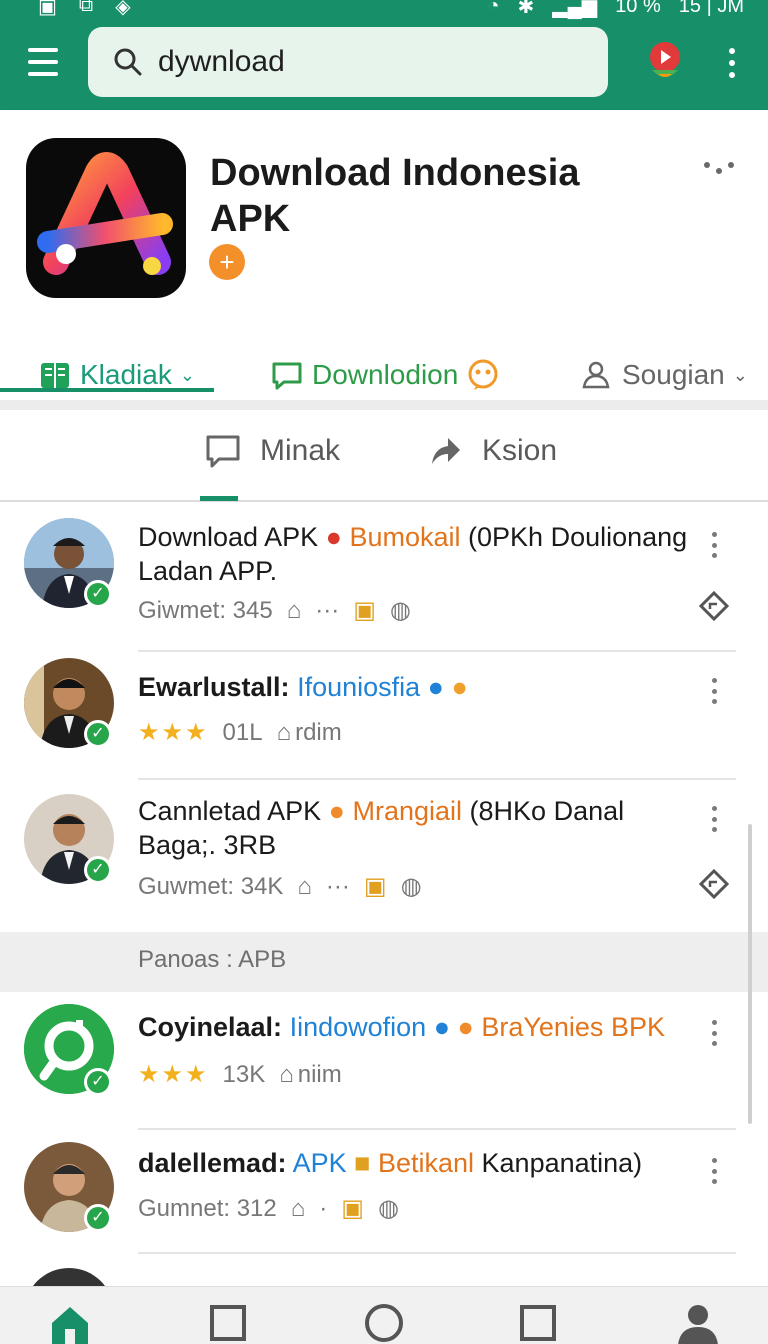 The image size is (768, 1344). I want to click on chevron-down-icon: ⌄, so click(187, 374).